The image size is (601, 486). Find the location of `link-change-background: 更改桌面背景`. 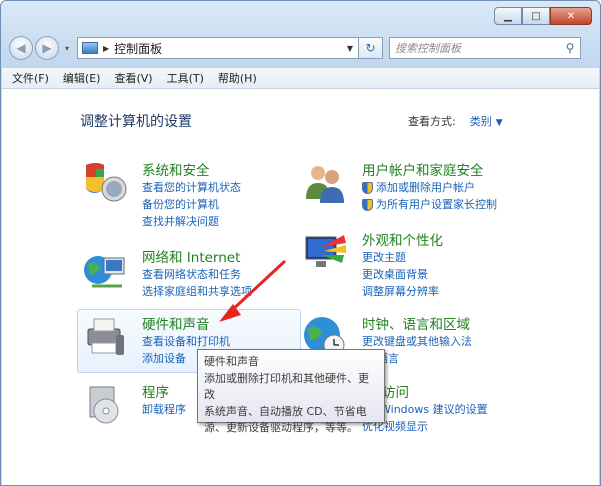

link-change-background: 更改桌面背景 is located at coordinates (400, 274).